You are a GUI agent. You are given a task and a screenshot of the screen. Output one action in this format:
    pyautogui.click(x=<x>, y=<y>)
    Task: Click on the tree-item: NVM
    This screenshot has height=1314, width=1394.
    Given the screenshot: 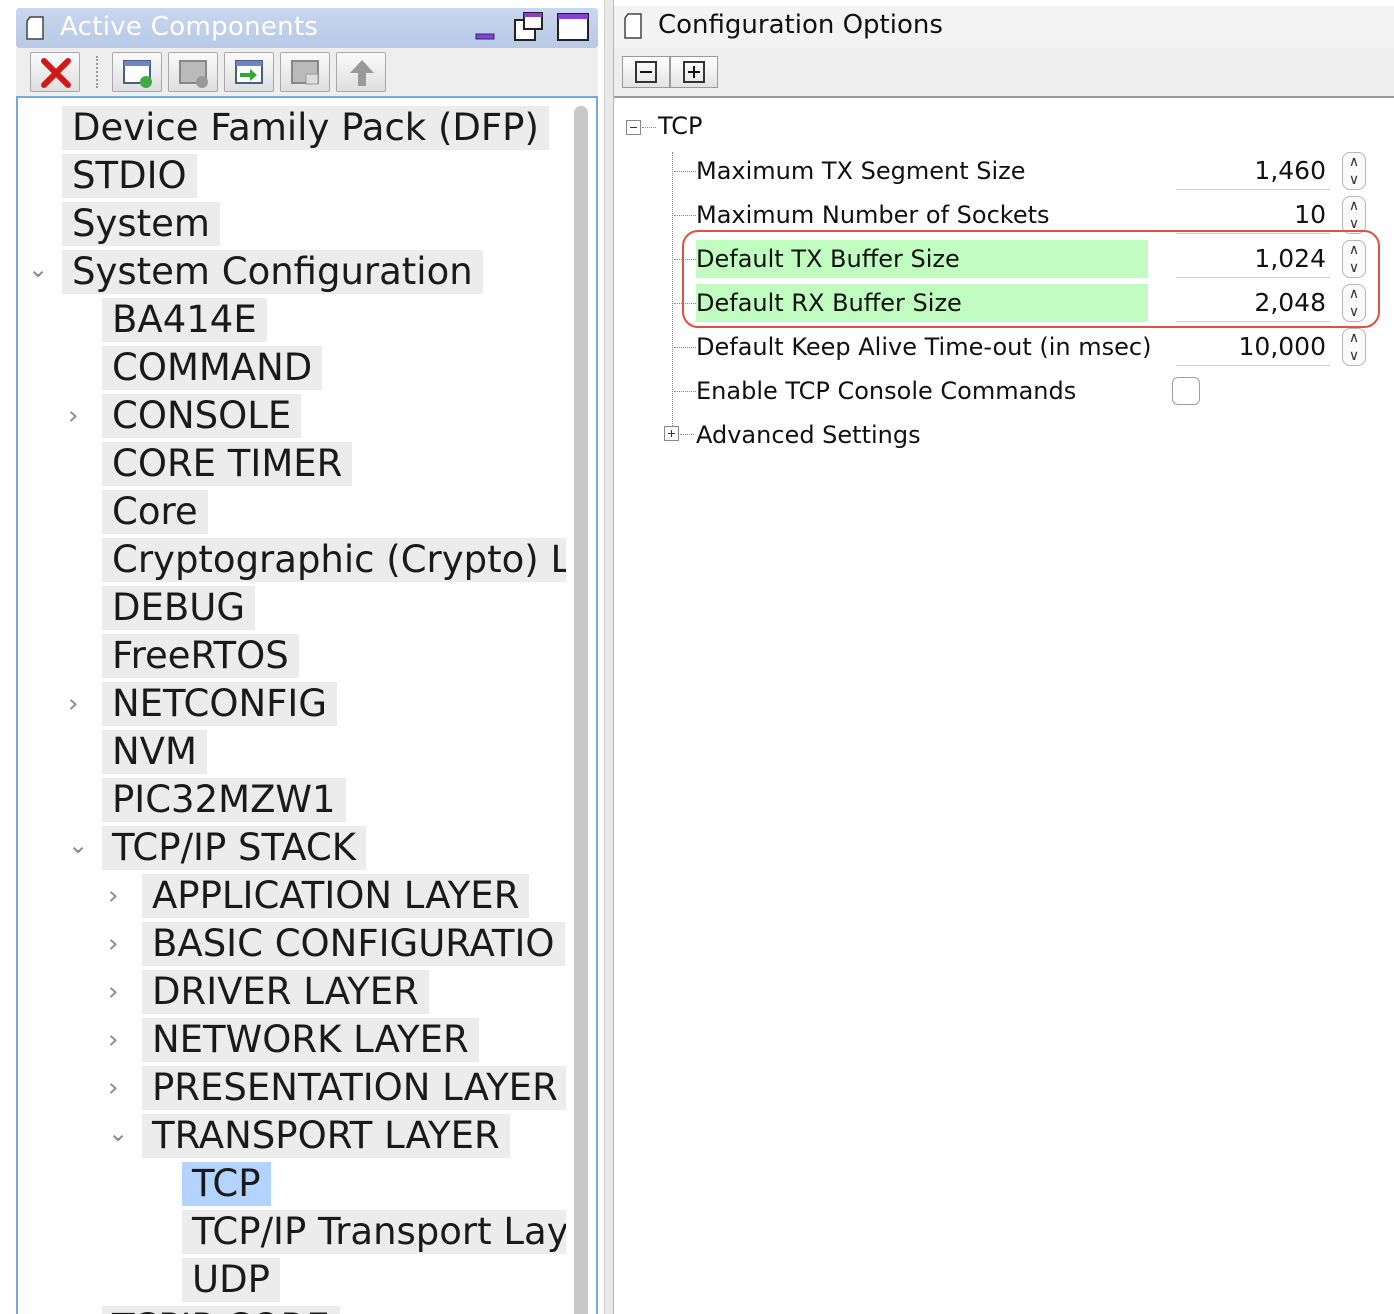 What is the action you would take?
    pyautogui.click(x=154, y=752)
    